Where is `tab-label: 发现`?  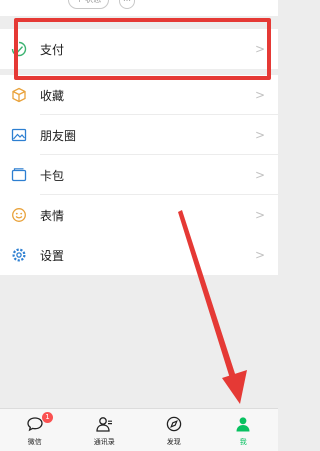 tab-label: 发现 is located at coordinates (173, 442).